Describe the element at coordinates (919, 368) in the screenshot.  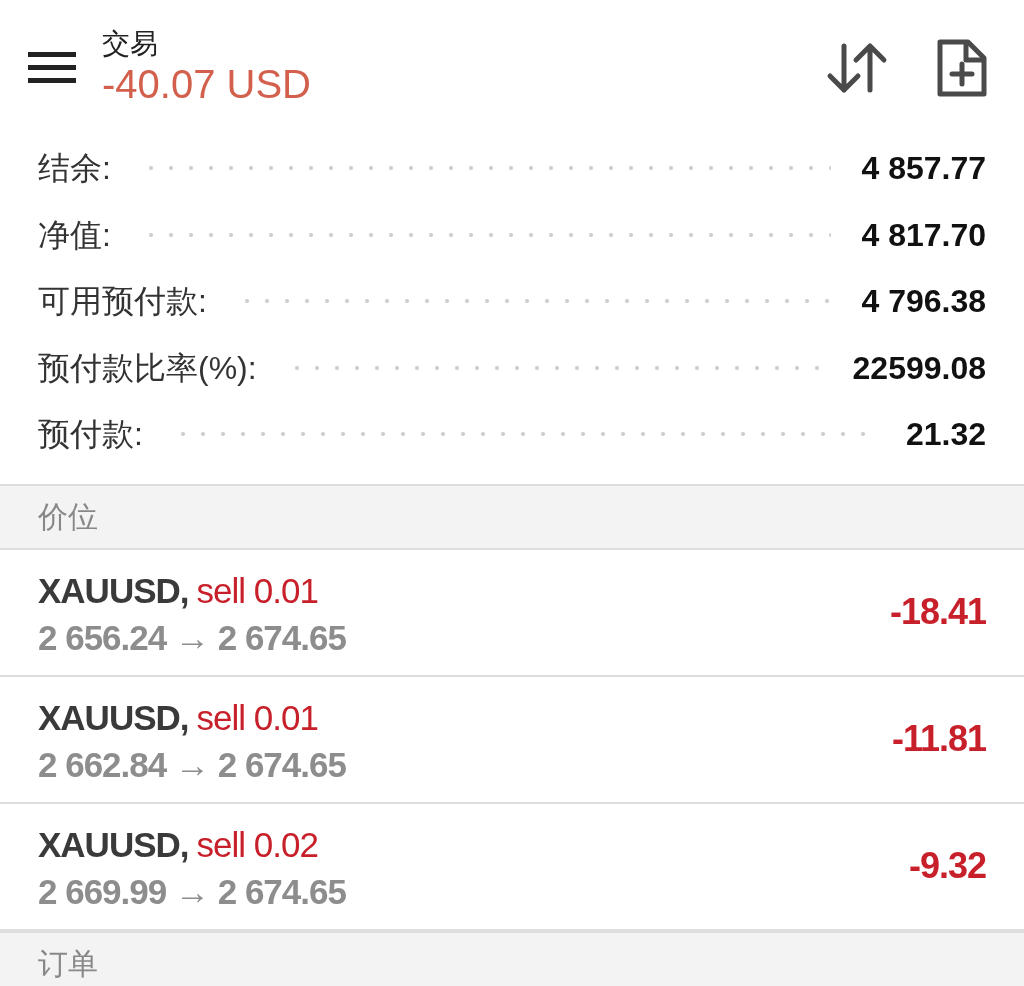
I see `summary-value: 22599.08` at that location.